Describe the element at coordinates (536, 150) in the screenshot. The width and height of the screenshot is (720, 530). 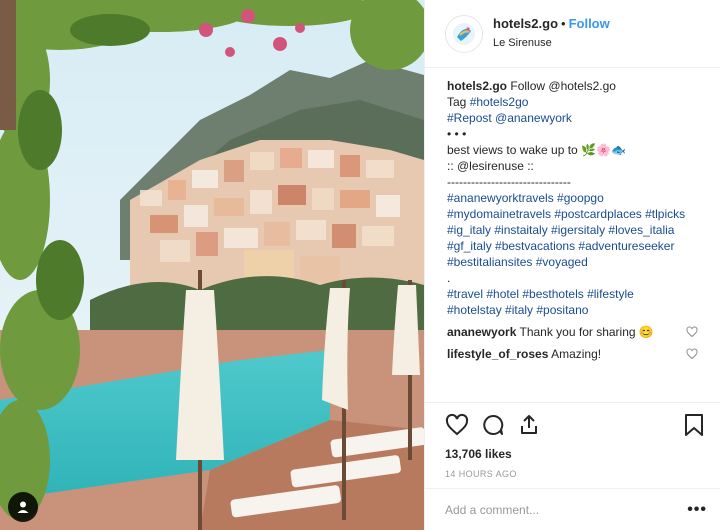
I see `caption-text: best views to wake up to 🌿🌸🐟` at that location.